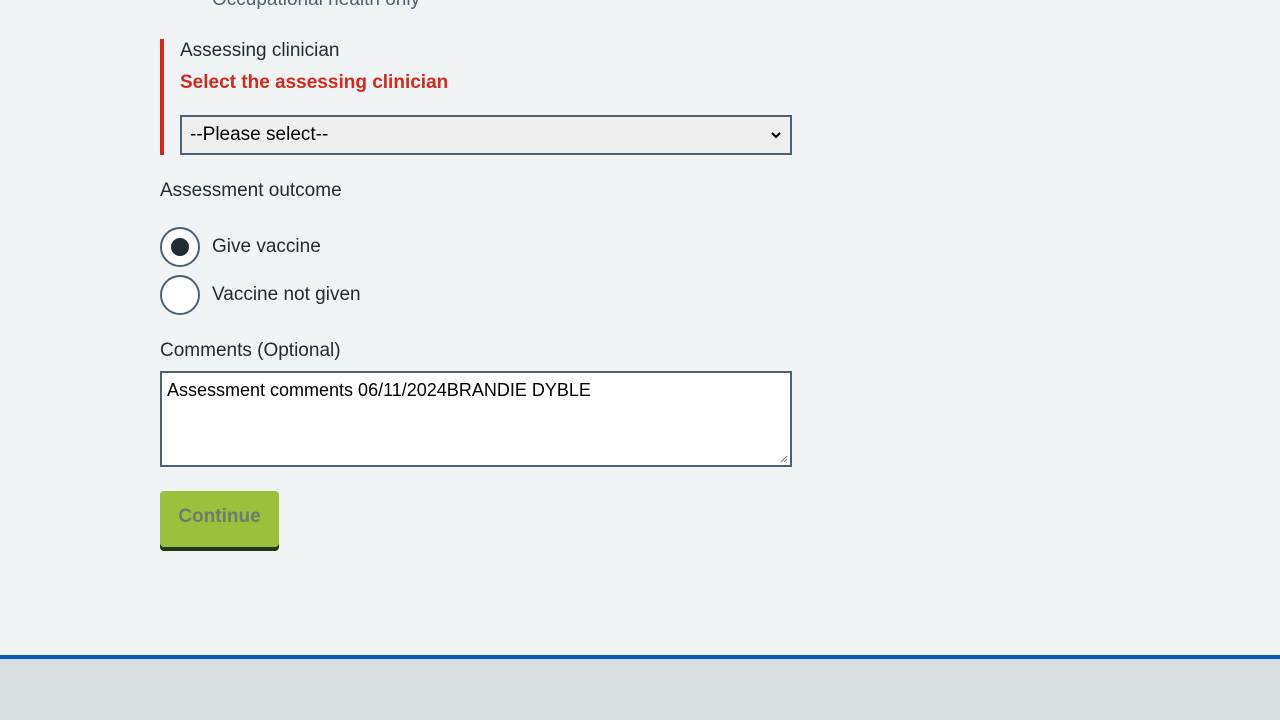  I want to click on radio-give-vaccine: Give vaccine, so click(240, 247).